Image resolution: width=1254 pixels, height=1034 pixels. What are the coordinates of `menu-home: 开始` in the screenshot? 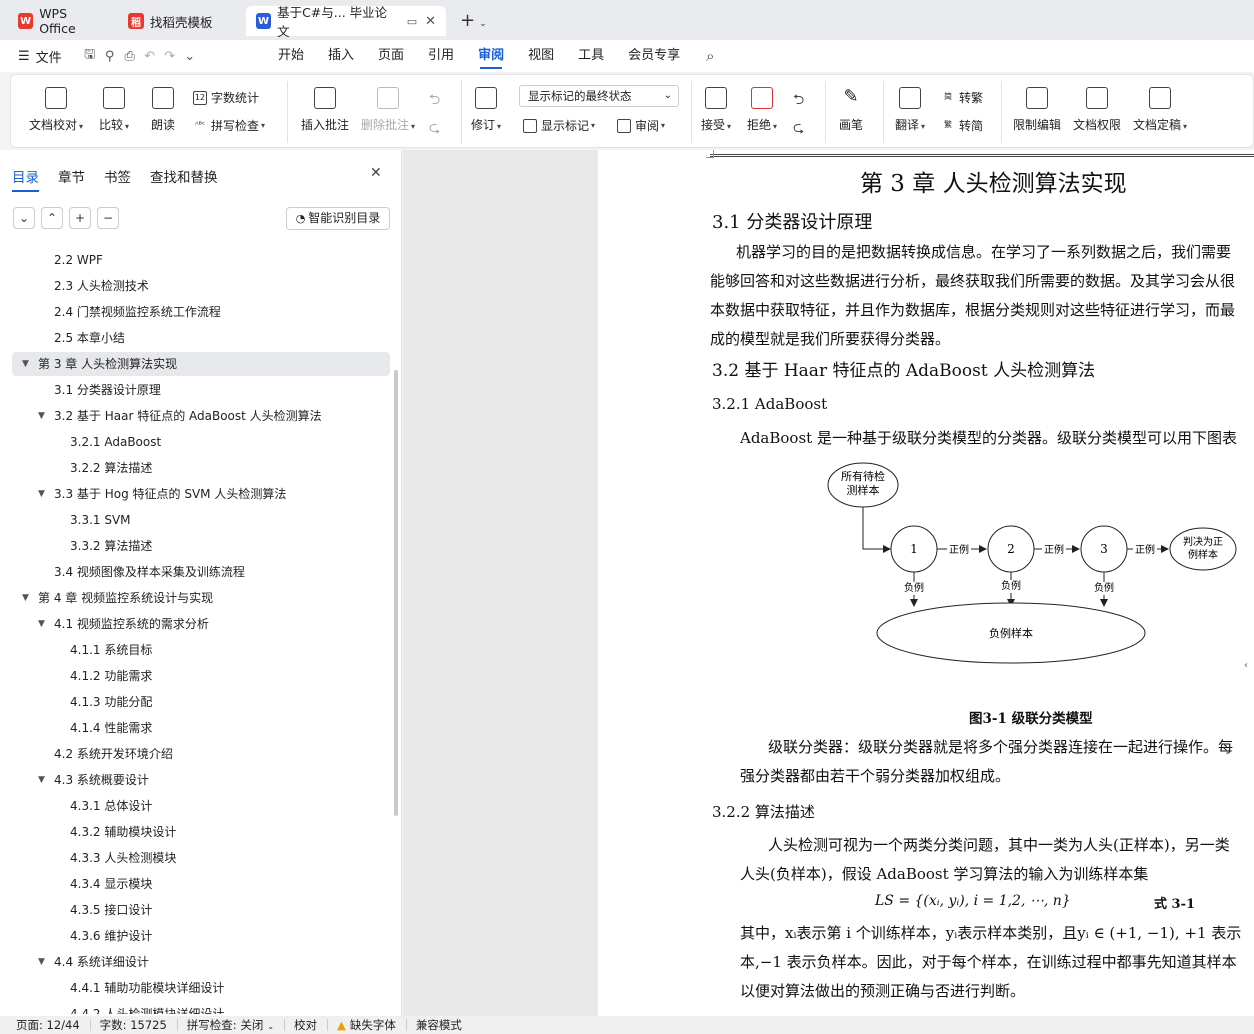 It's located at (291, 56).